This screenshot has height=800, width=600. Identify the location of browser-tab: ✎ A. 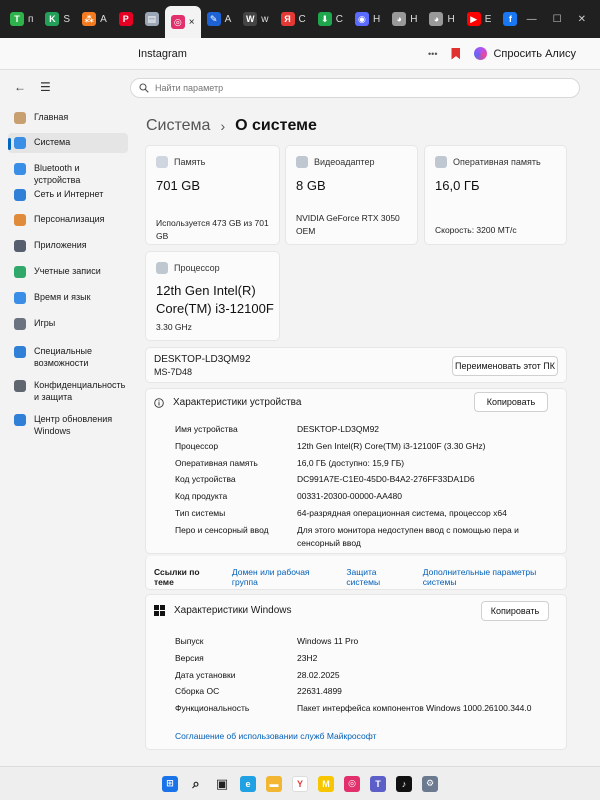
(219, 19).